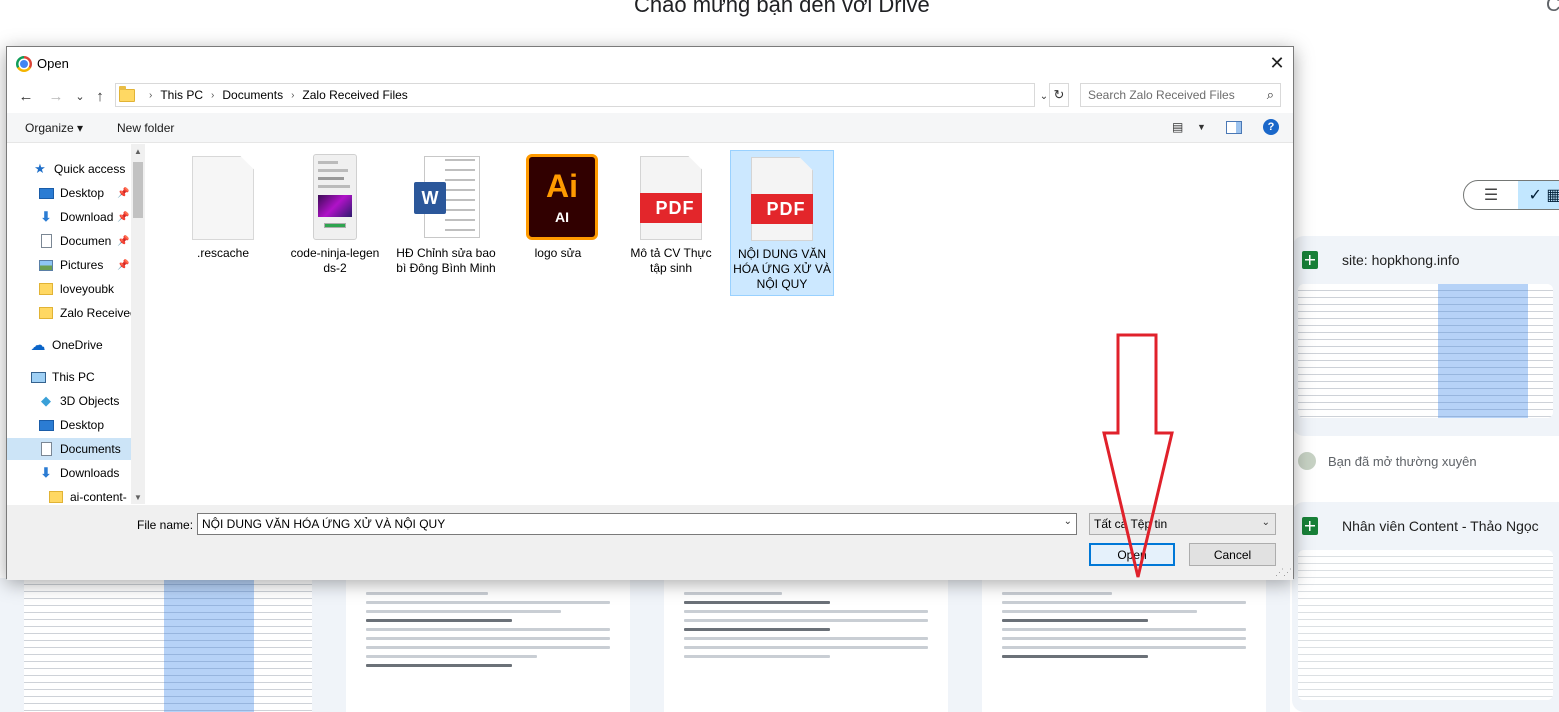  Describe the element at coordinates (80, 96) in the screenshot. I see `recent-locations-icon: ⌄` at that location.